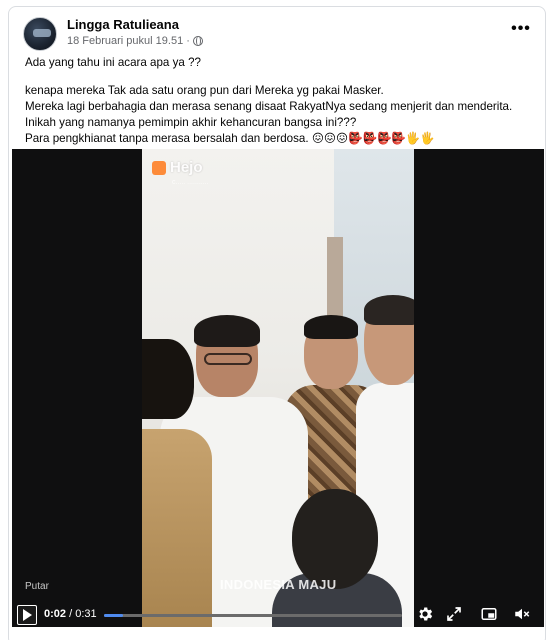 Image resolution: width=554 pixels, height=640 pixels. What do you see at coordinates (197, 41) in the screenshot?
I see `globe-icon` at bounding box center [197, 41].